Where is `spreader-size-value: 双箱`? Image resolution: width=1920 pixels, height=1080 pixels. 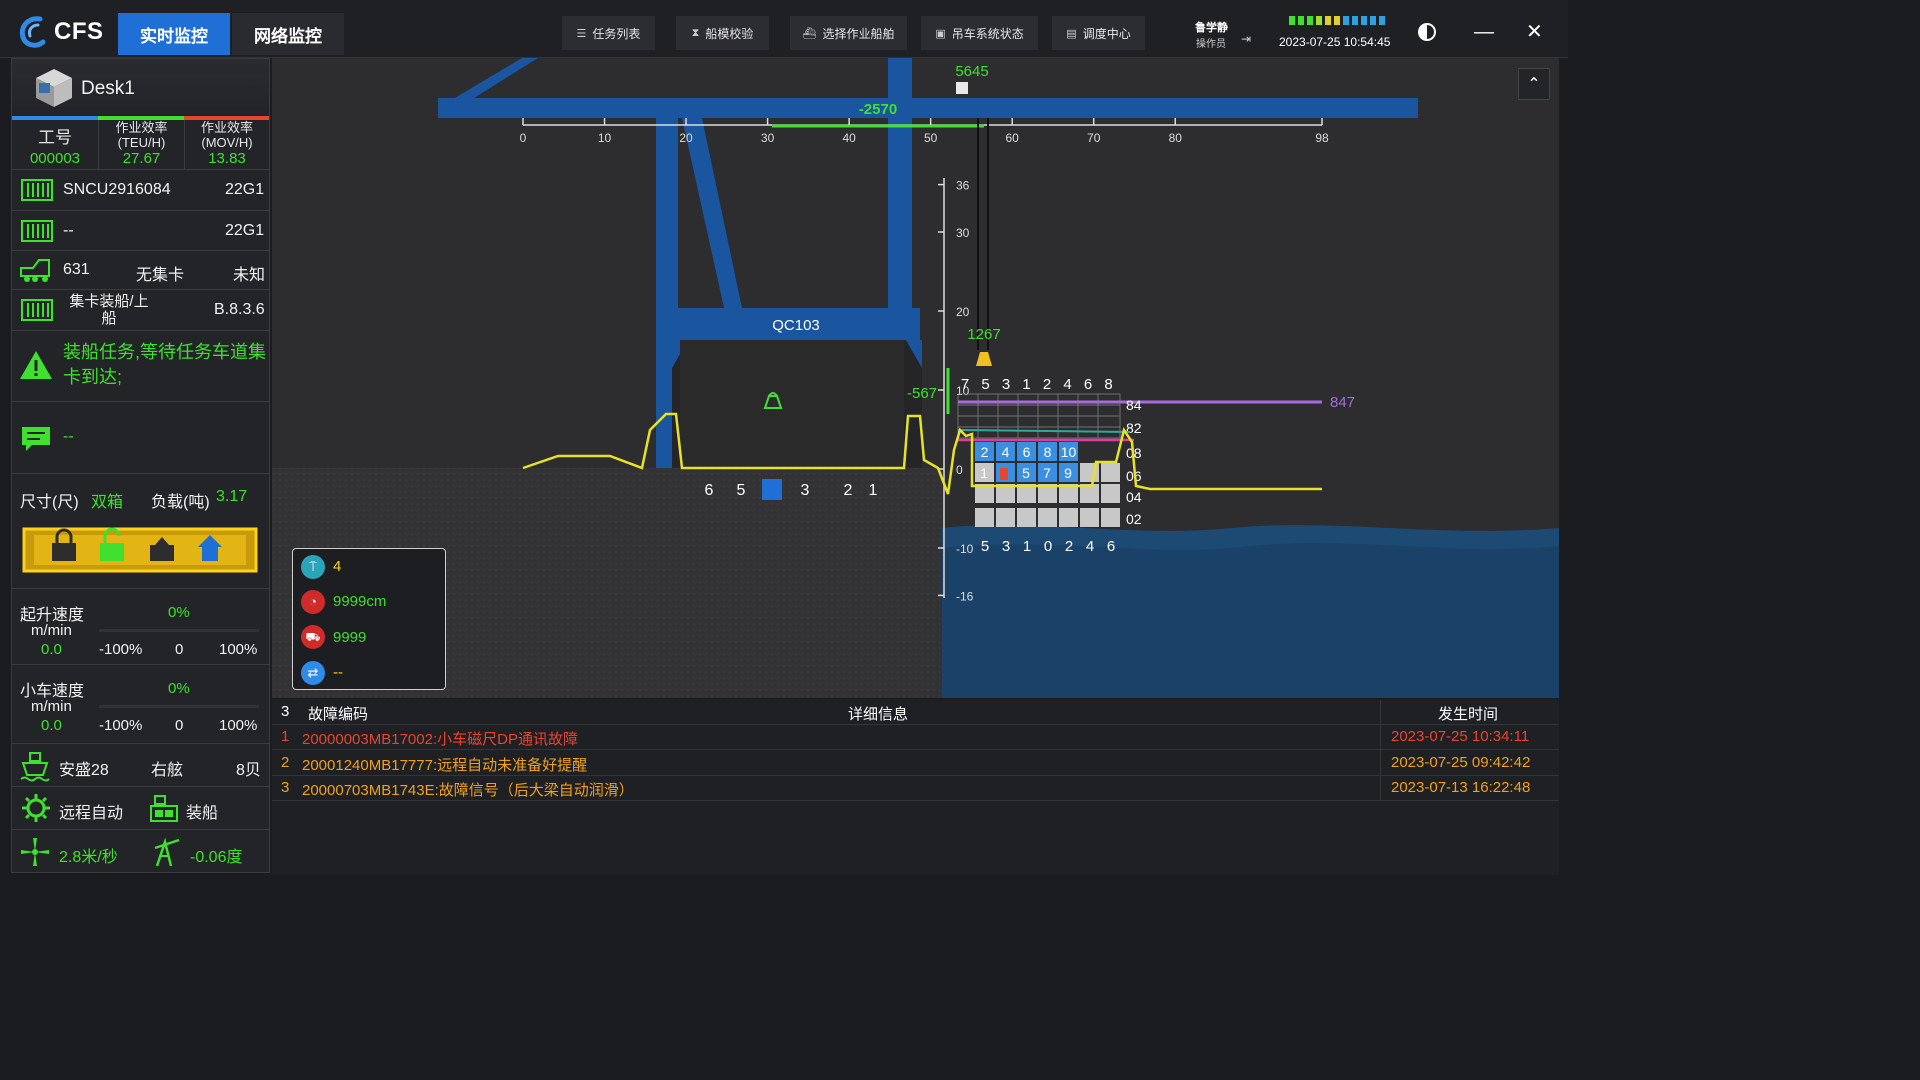 spreader-size-value: 双箱 is located at coordinates (107, 502).